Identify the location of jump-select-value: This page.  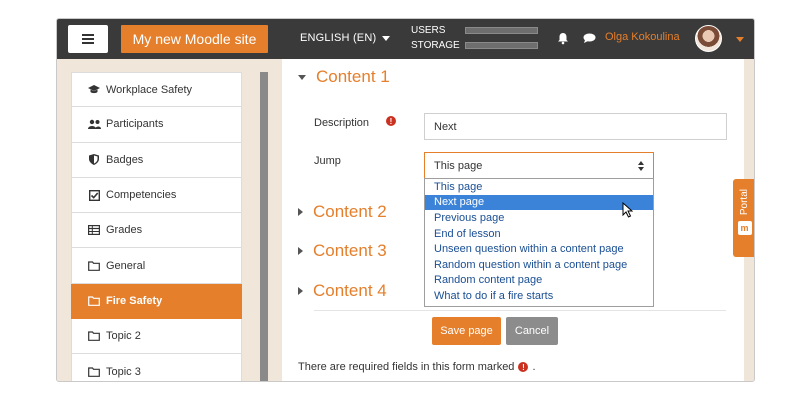
(458, 165).